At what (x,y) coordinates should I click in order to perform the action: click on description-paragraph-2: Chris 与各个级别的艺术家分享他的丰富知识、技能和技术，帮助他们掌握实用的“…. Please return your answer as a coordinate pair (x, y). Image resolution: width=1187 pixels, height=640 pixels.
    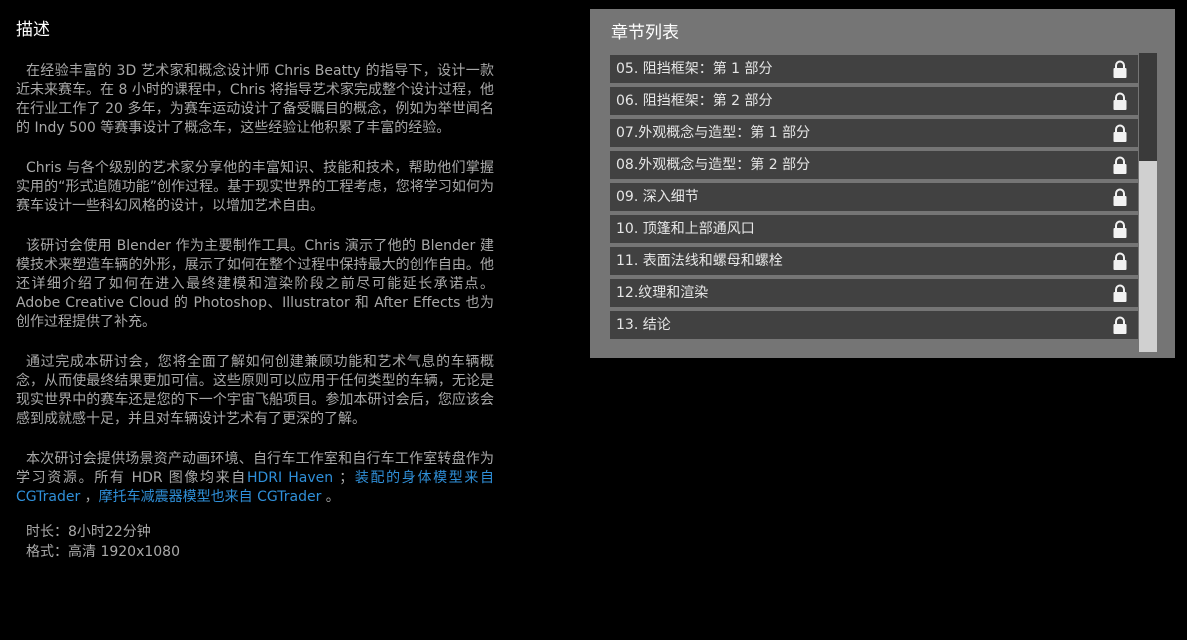
    Looking at the image, I should click on (255, 187).